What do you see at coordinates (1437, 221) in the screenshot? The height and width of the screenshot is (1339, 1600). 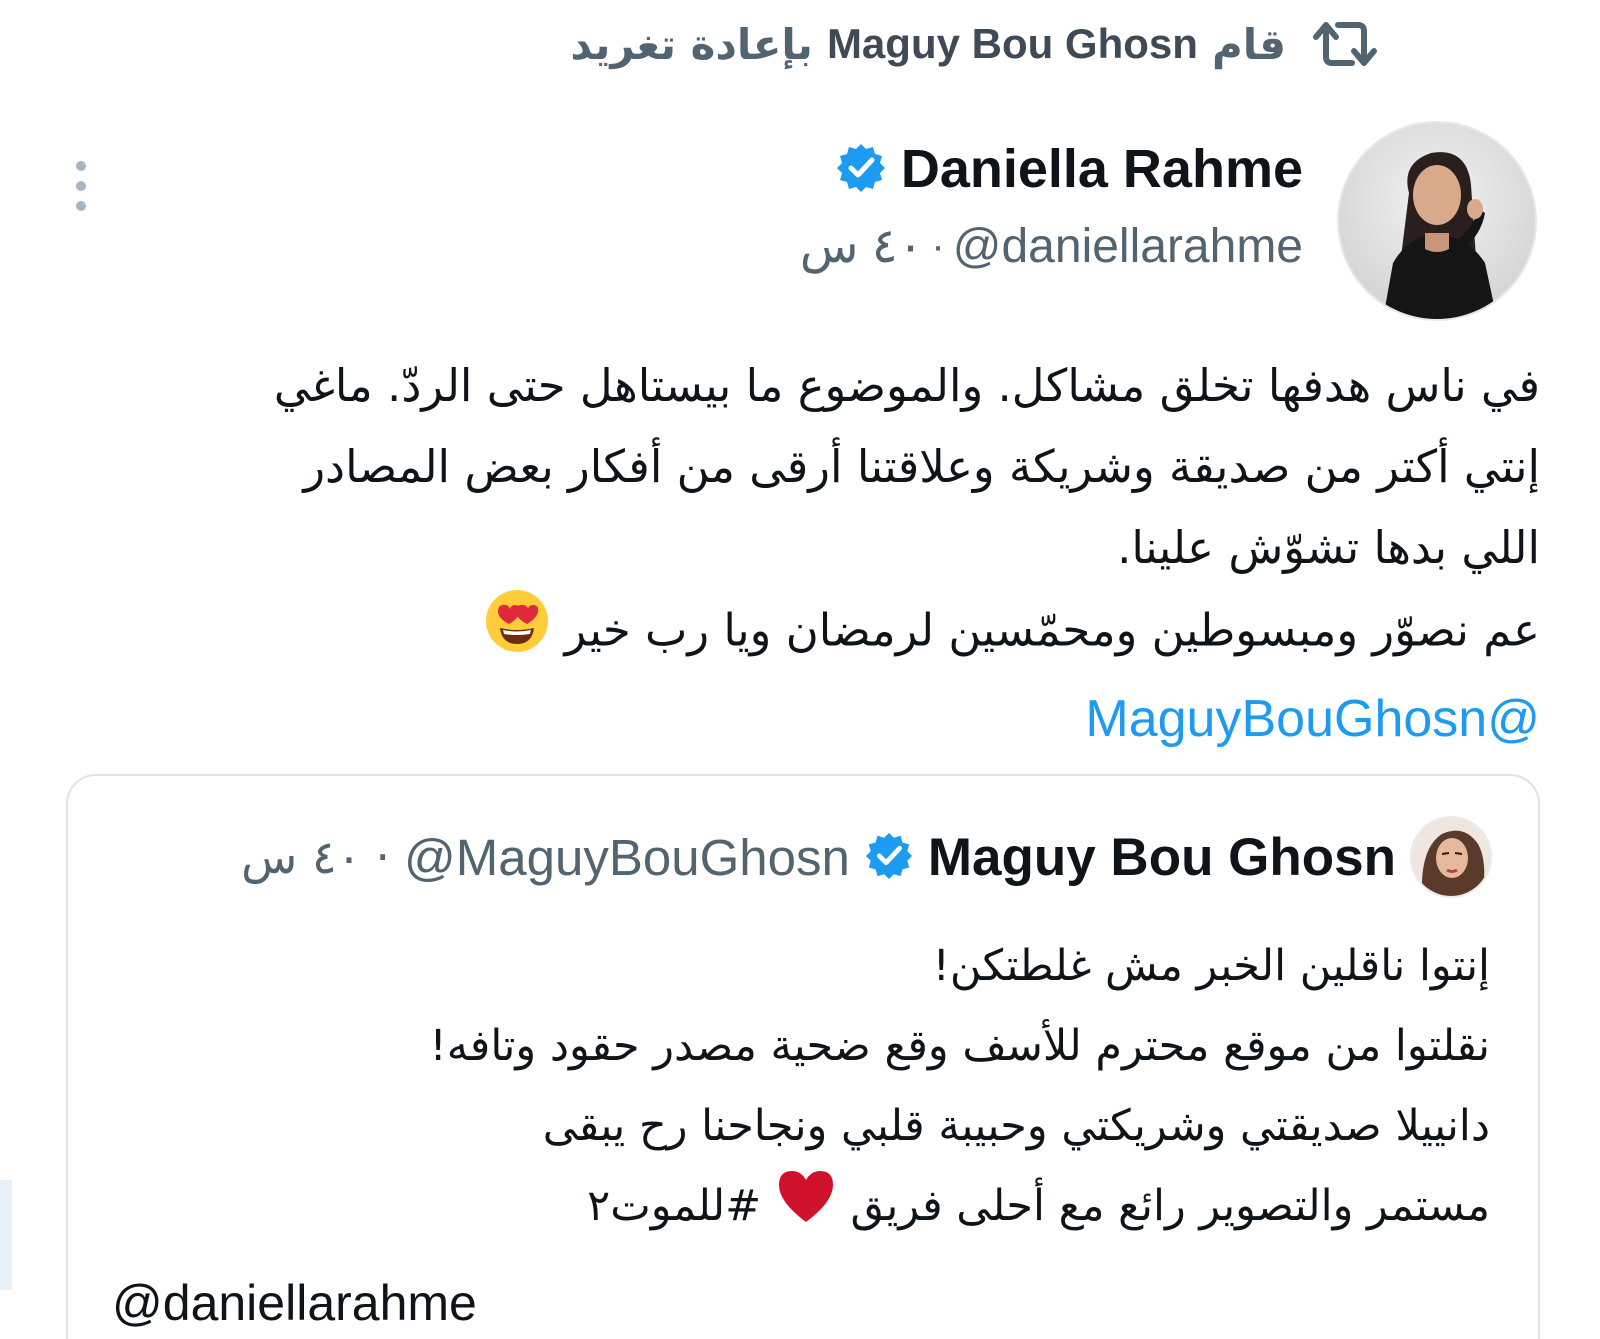 I see `author-avatar` at bounding box center [1437, 221].